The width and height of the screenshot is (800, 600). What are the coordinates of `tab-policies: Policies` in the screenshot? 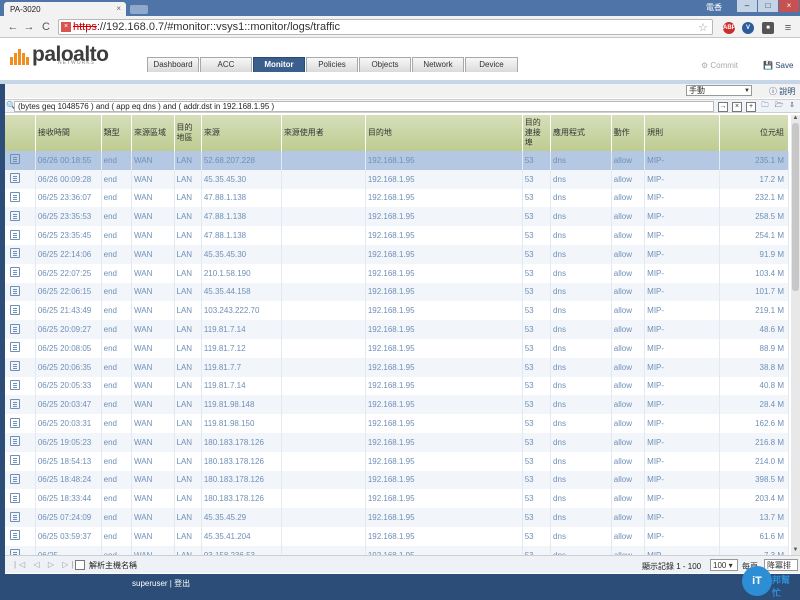 It's located at (332, 64).